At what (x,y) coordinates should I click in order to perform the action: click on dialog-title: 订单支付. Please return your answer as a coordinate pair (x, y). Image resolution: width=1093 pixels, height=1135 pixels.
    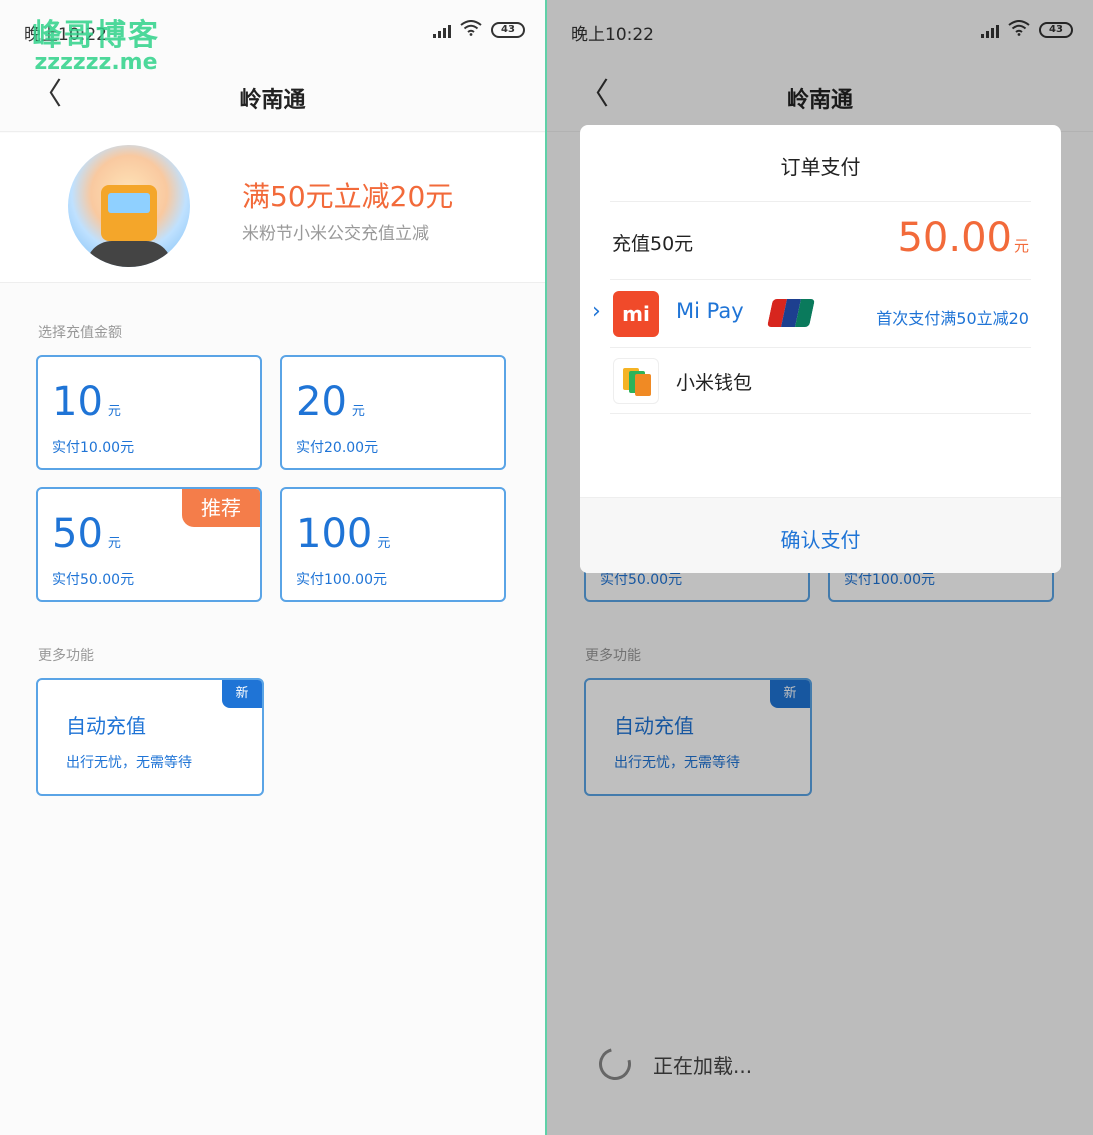
    Looking at the image, I should click on (820, 167).